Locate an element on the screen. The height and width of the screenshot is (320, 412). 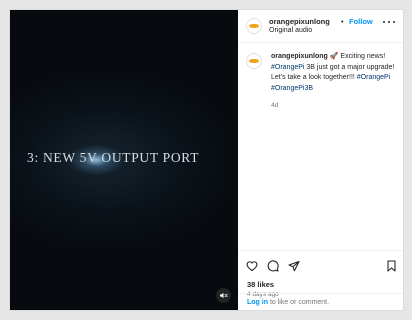
speaker-muted-icon is located at coordinates (223, 295).